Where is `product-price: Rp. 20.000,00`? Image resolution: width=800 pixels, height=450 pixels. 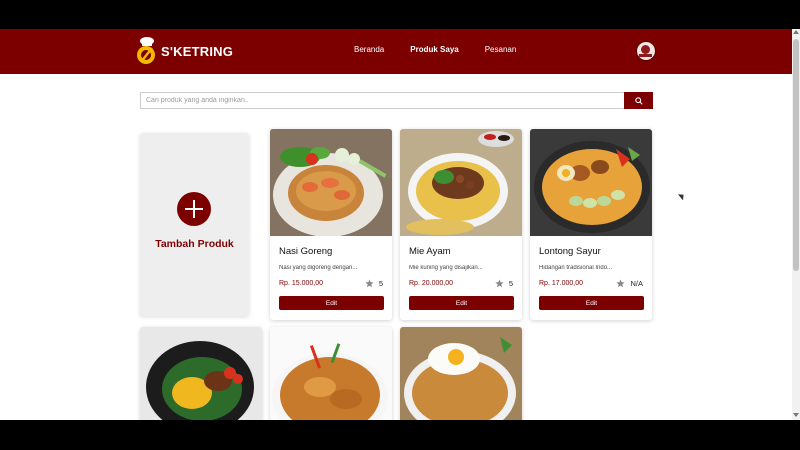 product-price: Rp. 20.000,00 is located at coordinates (431, 283).